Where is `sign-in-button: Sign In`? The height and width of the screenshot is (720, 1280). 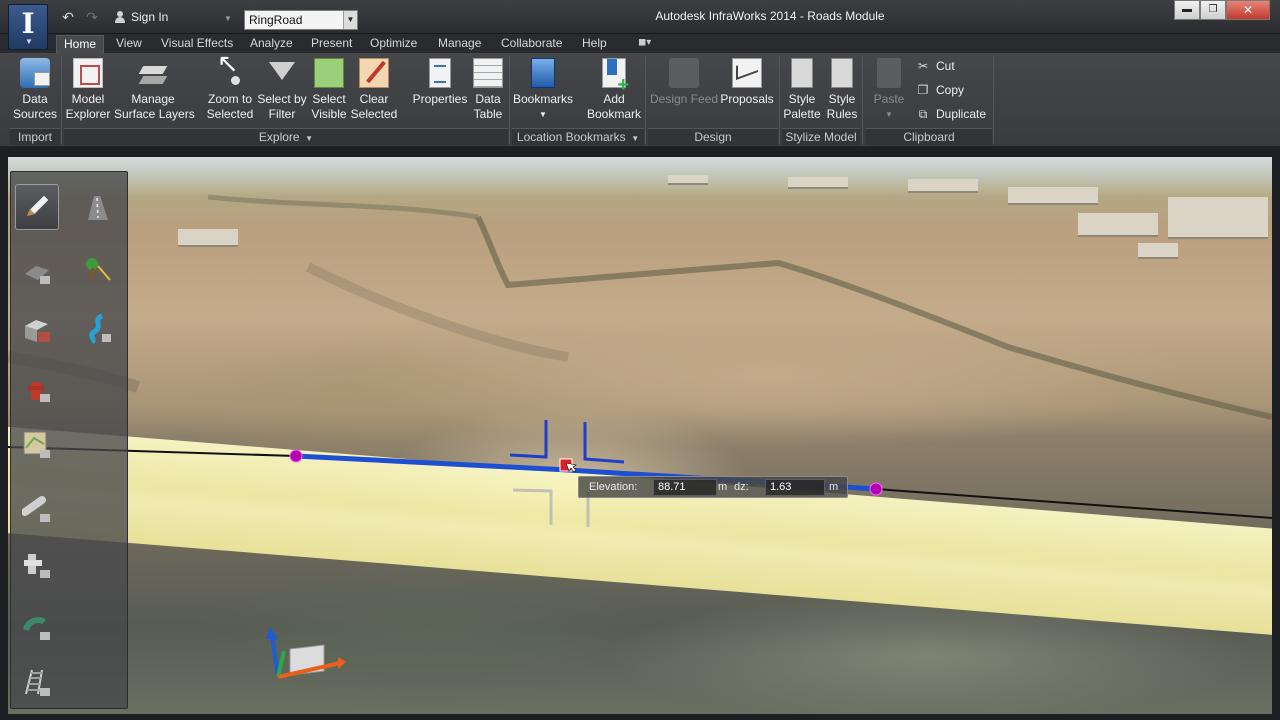 sign-in-button: Sign In is located at coordinates (141, 17).